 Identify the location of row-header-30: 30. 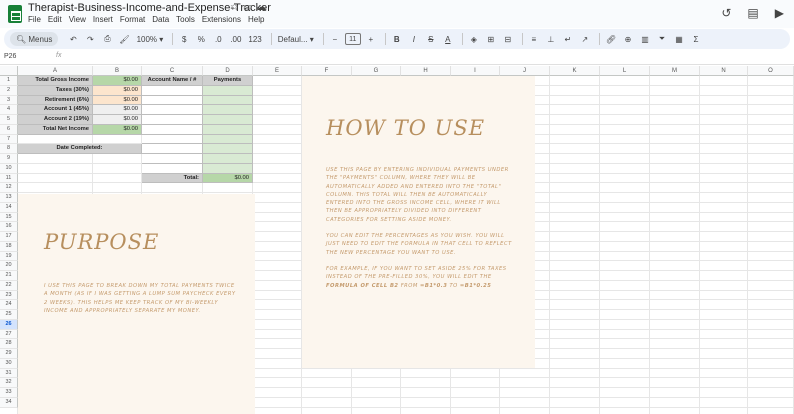
(9, 363).